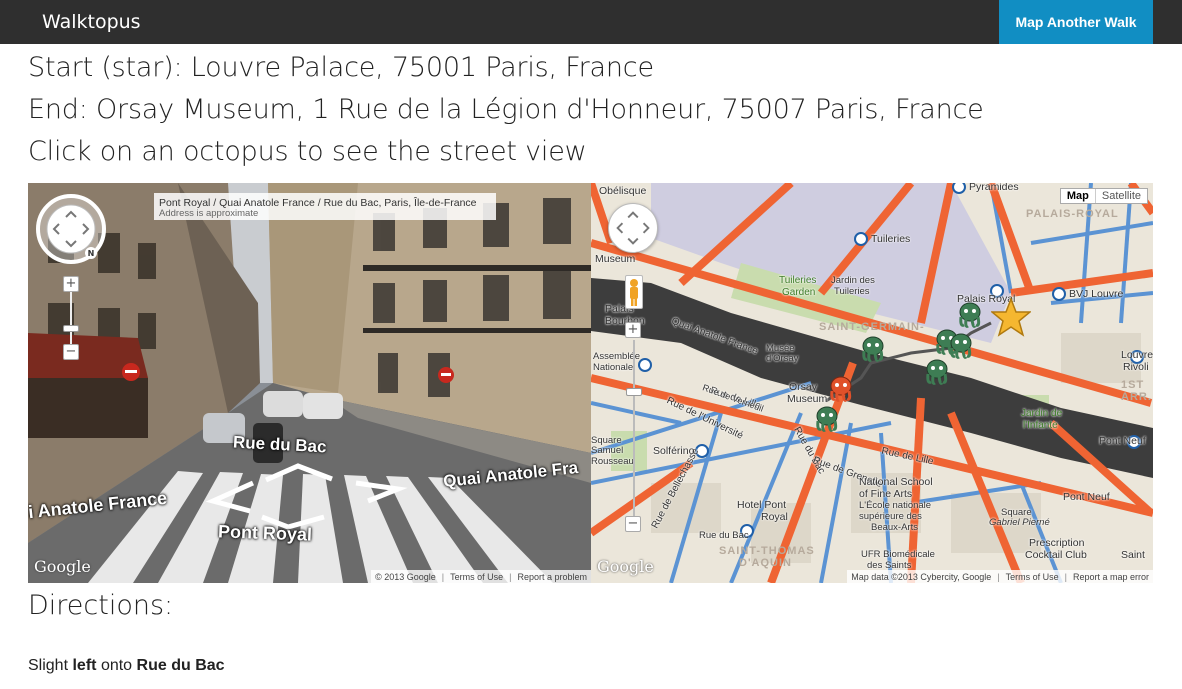 This screenshot has height=689, width=1182. What do you see at coordinates (625, 566) in the screenshot?
I see `map-google-logo: Google` at bounding box center [625, 566].